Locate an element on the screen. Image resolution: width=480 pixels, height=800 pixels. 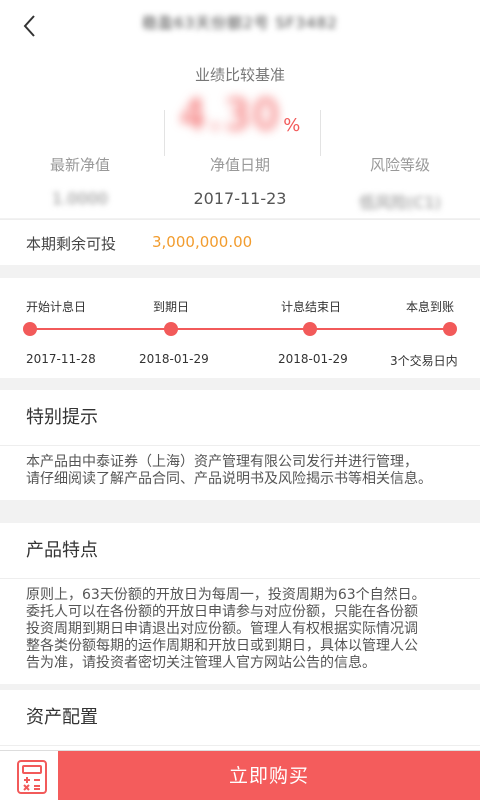
features-title: 产品特点 is located at coordinates (240, 551).